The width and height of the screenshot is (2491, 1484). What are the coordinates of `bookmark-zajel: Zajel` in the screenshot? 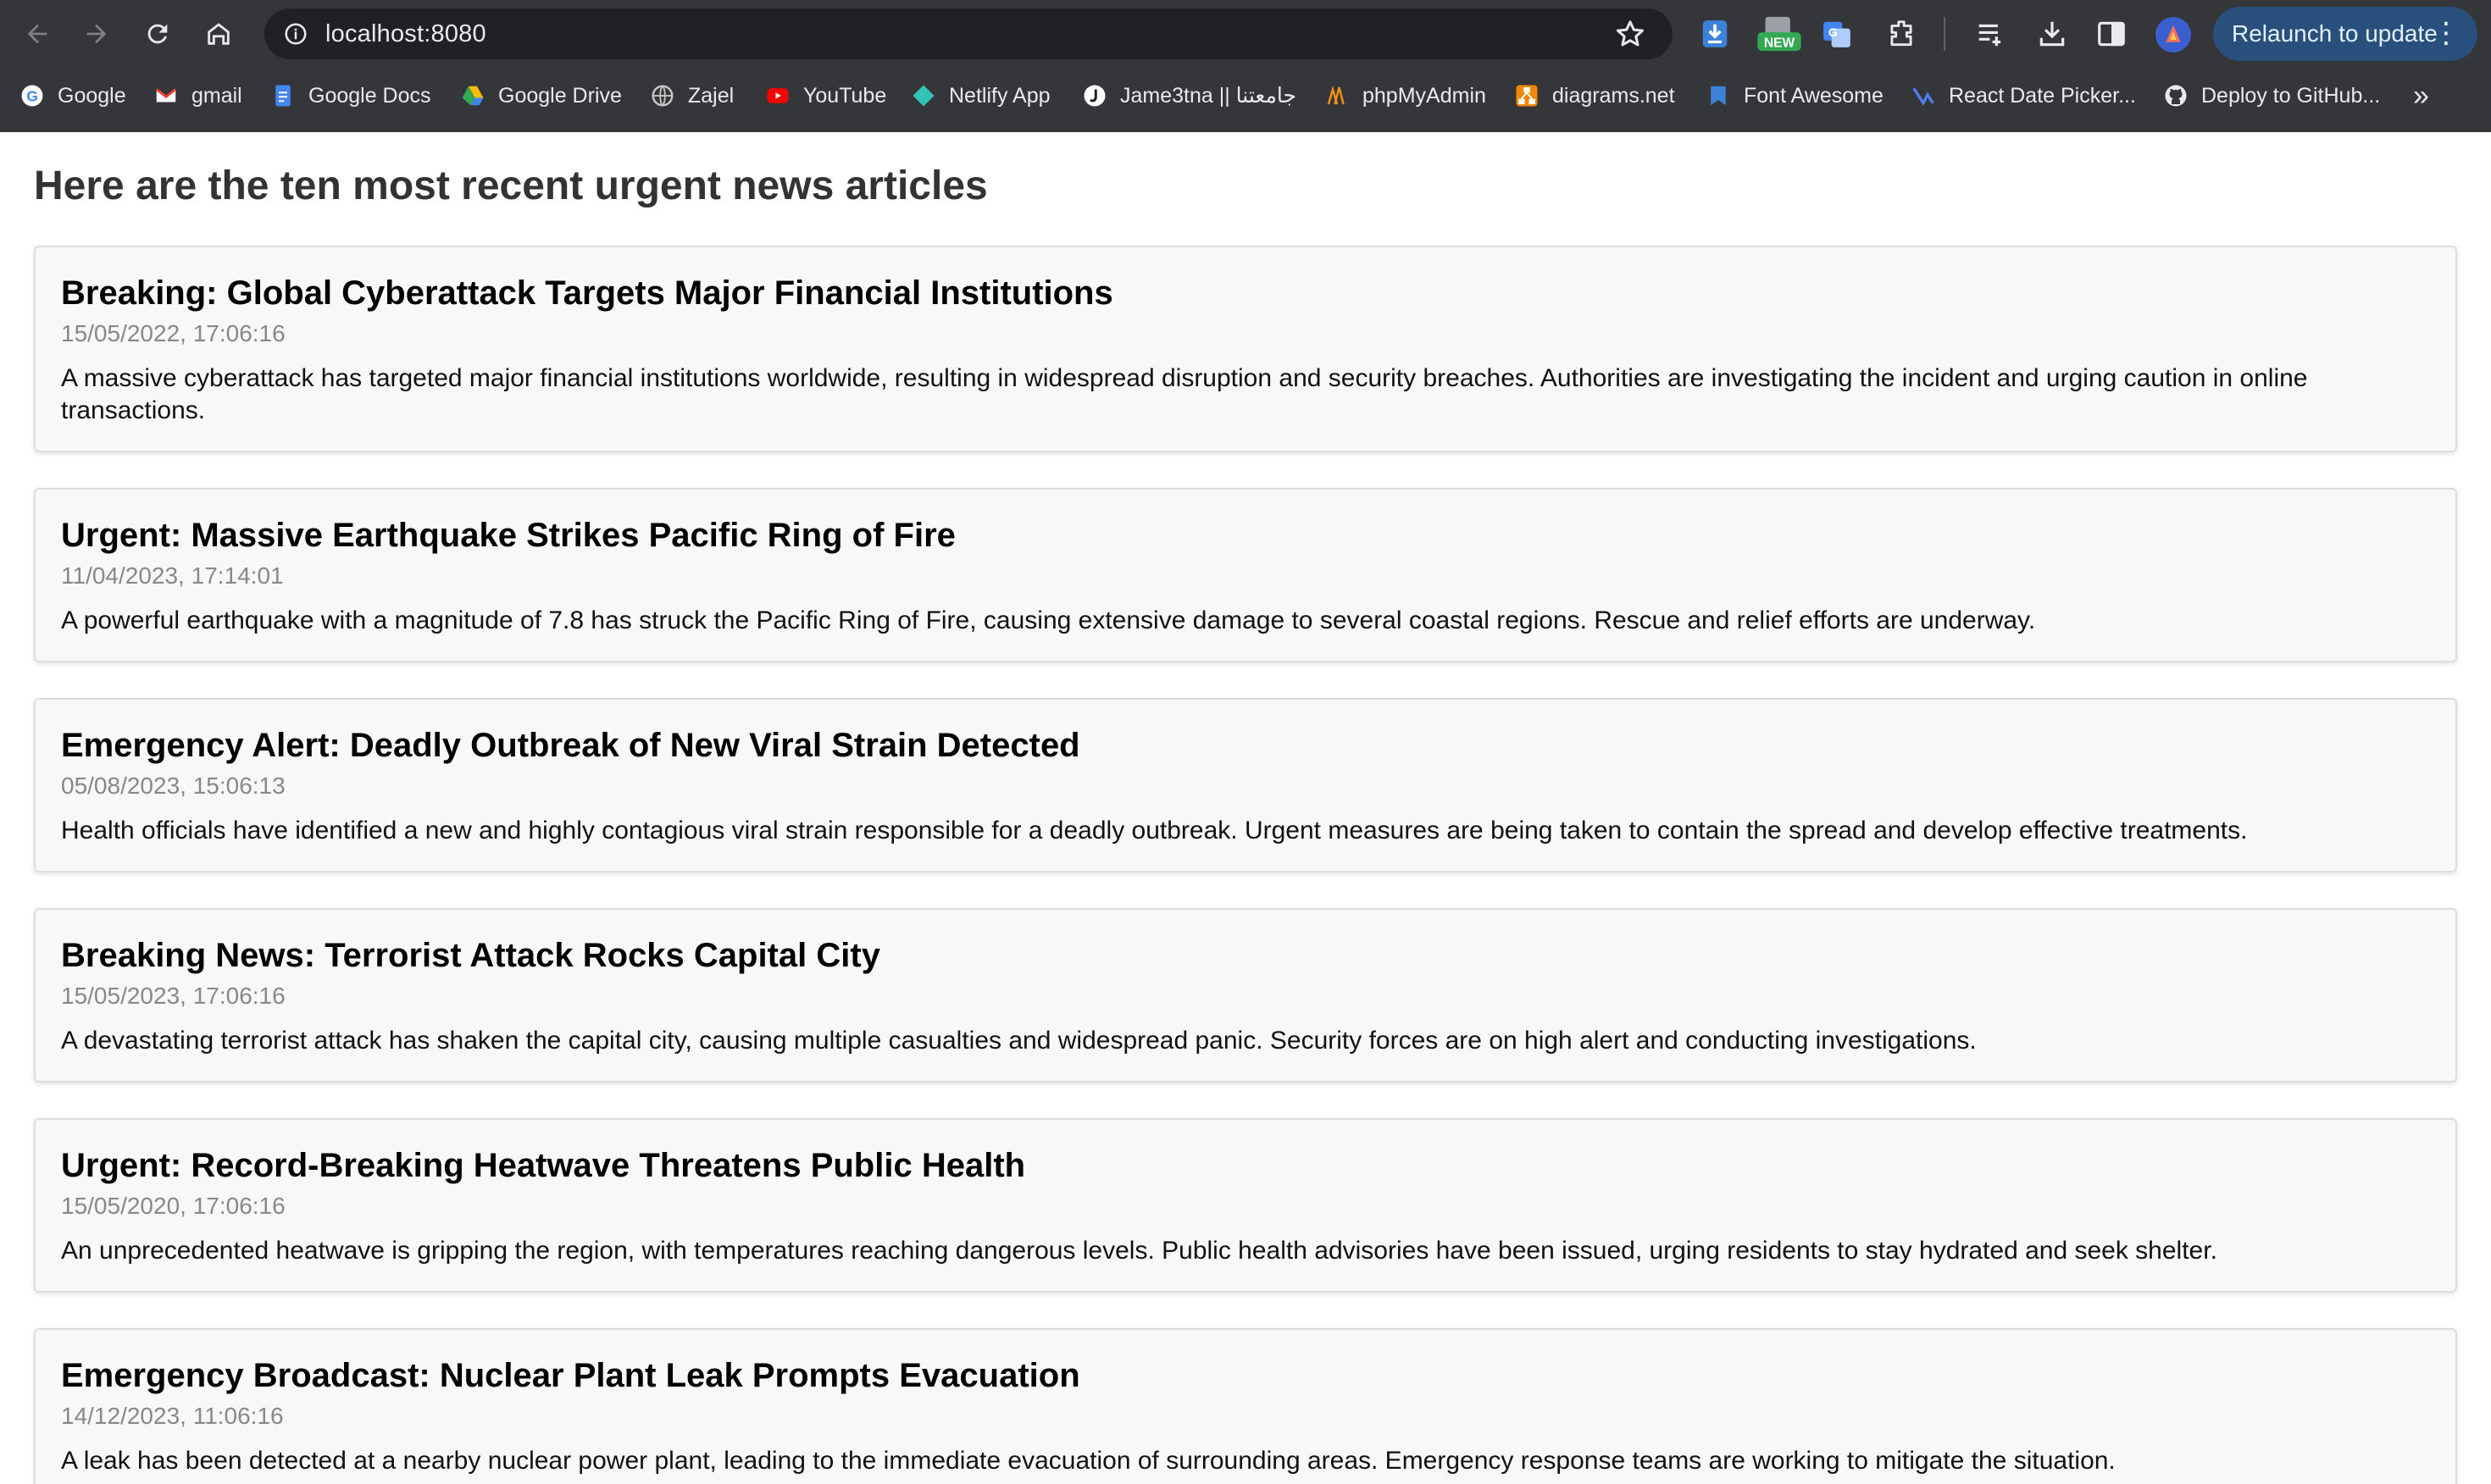 It's located at (691, 95).